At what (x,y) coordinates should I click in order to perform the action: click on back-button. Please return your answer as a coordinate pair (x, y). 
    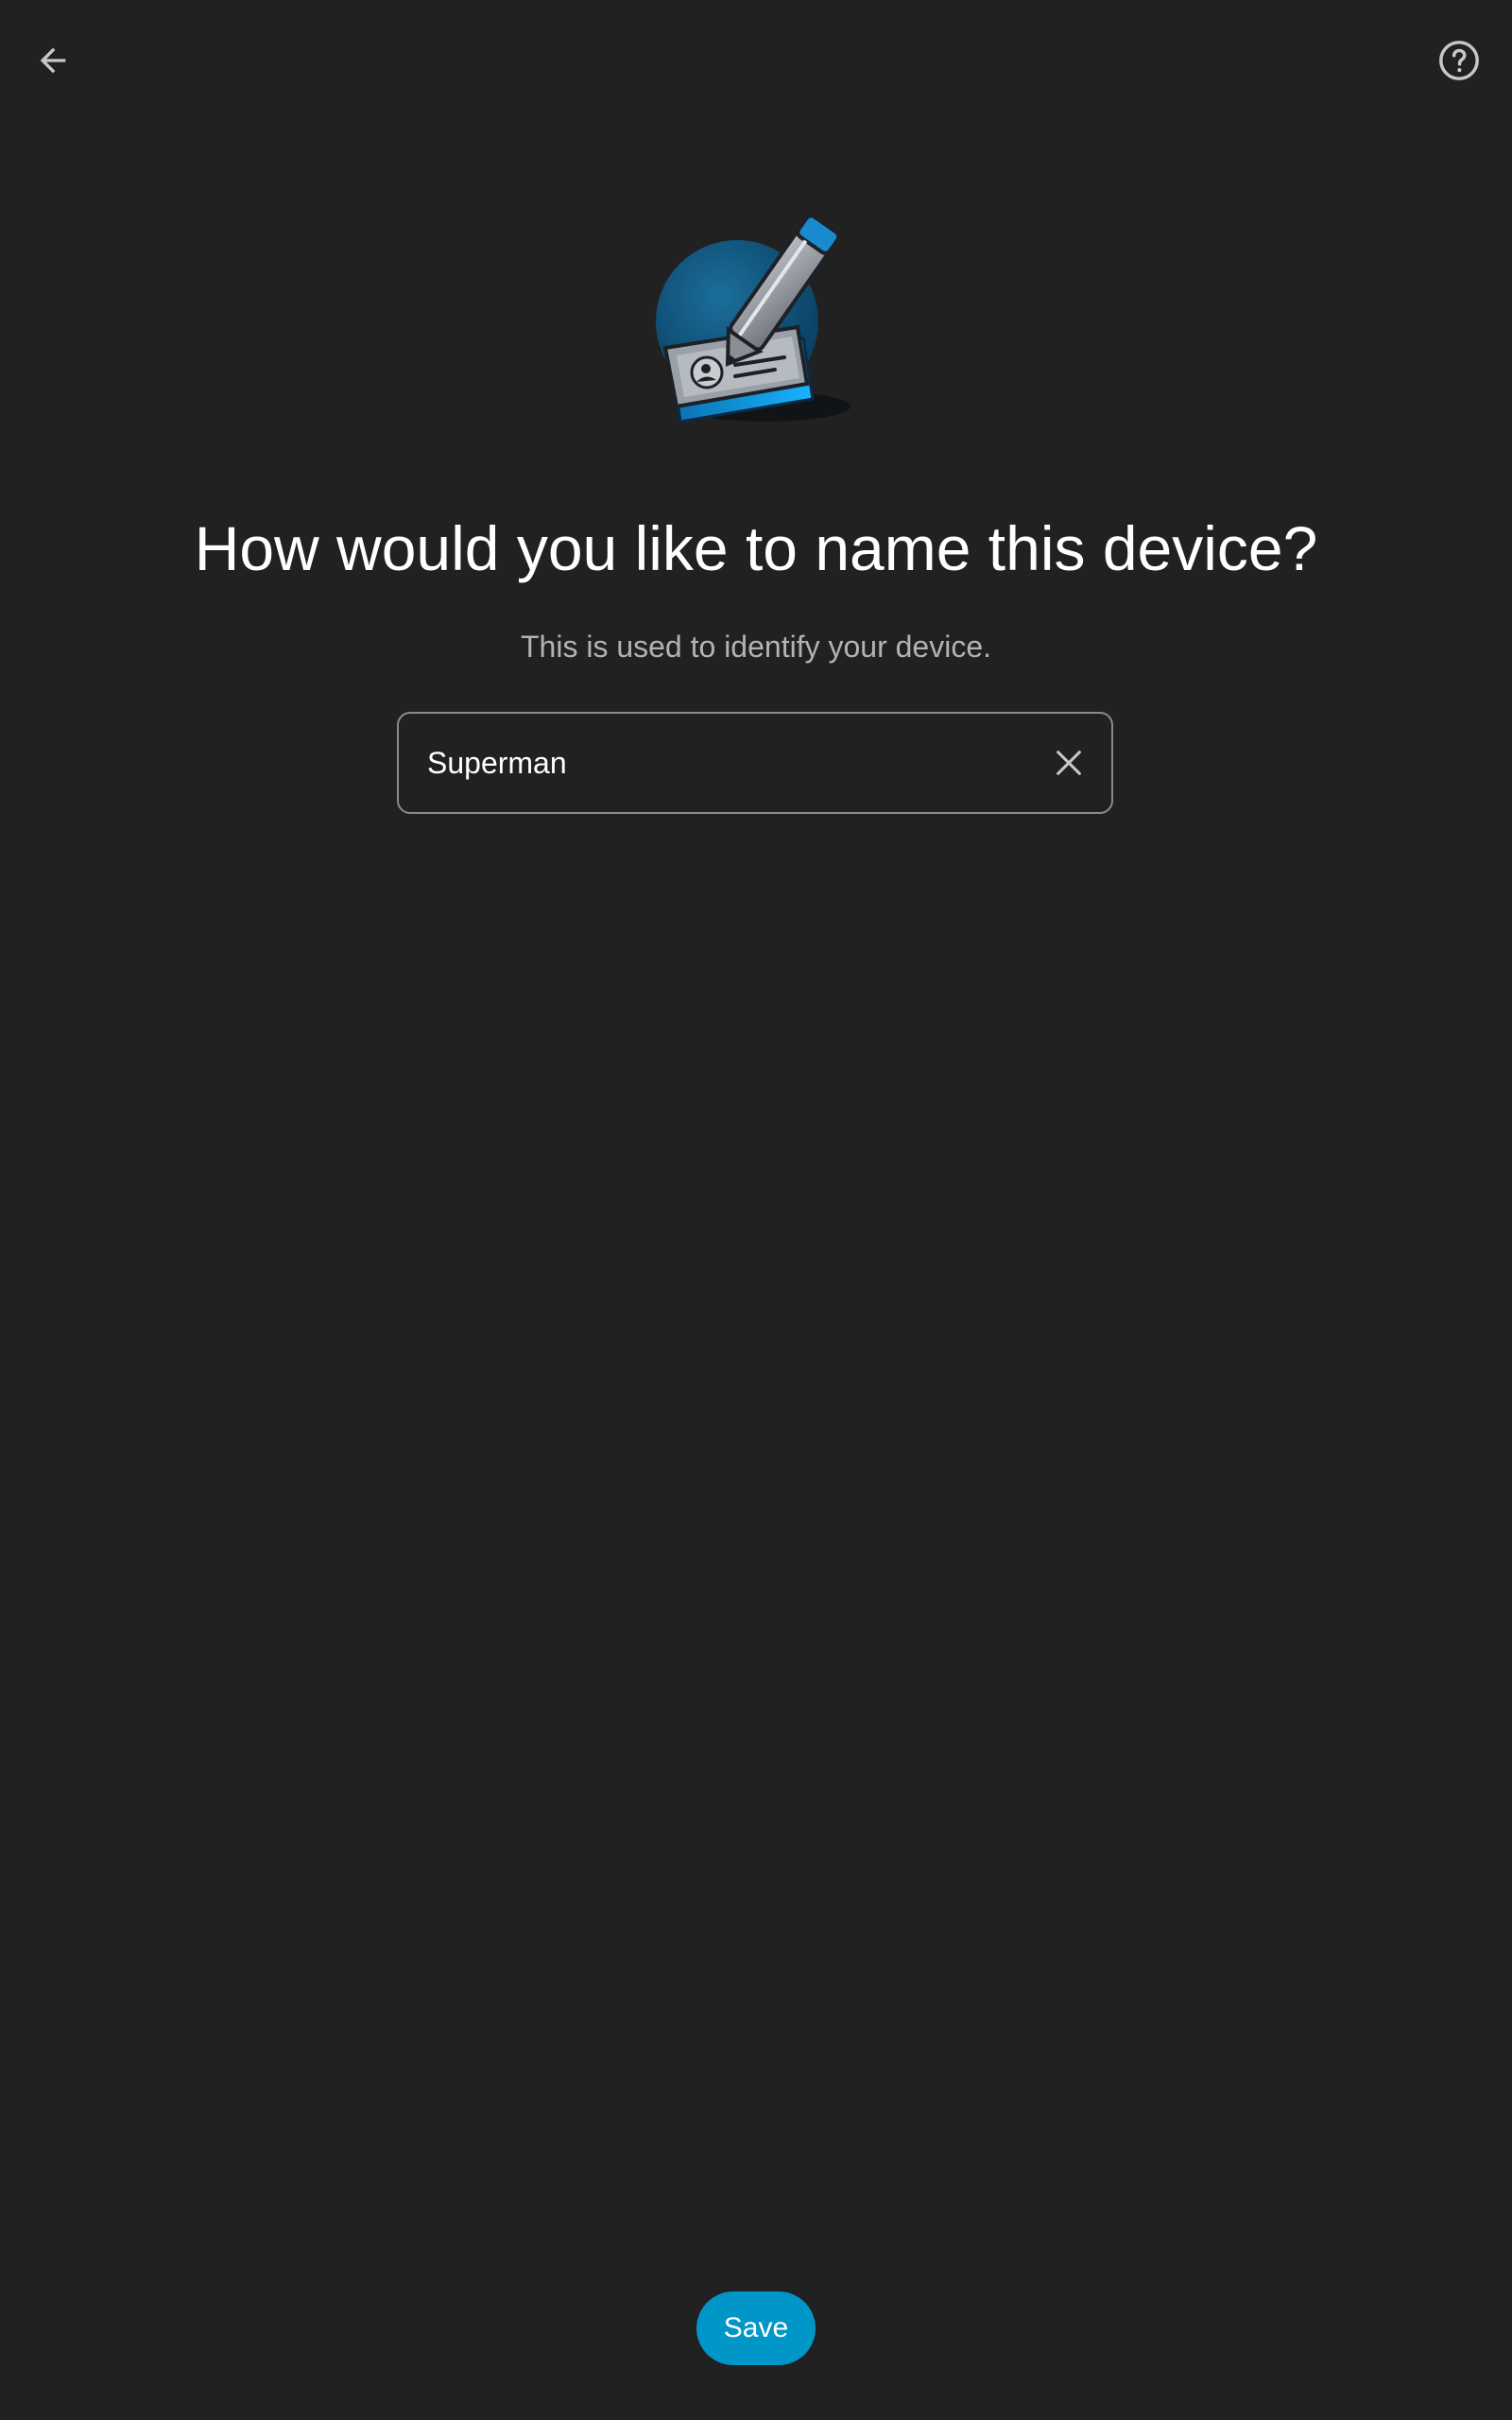
    Looking at the image, I should click on (53, 60).